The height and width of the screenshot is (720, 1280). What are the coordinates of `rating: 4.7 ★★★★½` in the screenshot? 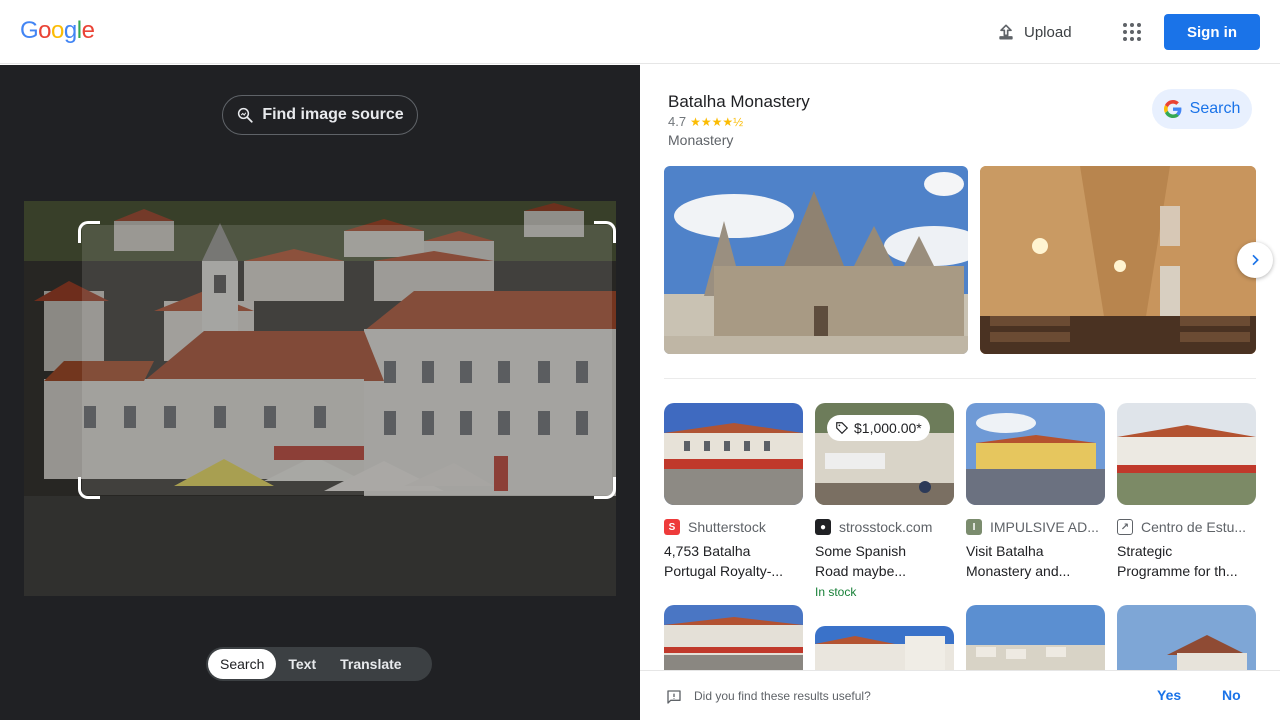 It's located at (705, 121).